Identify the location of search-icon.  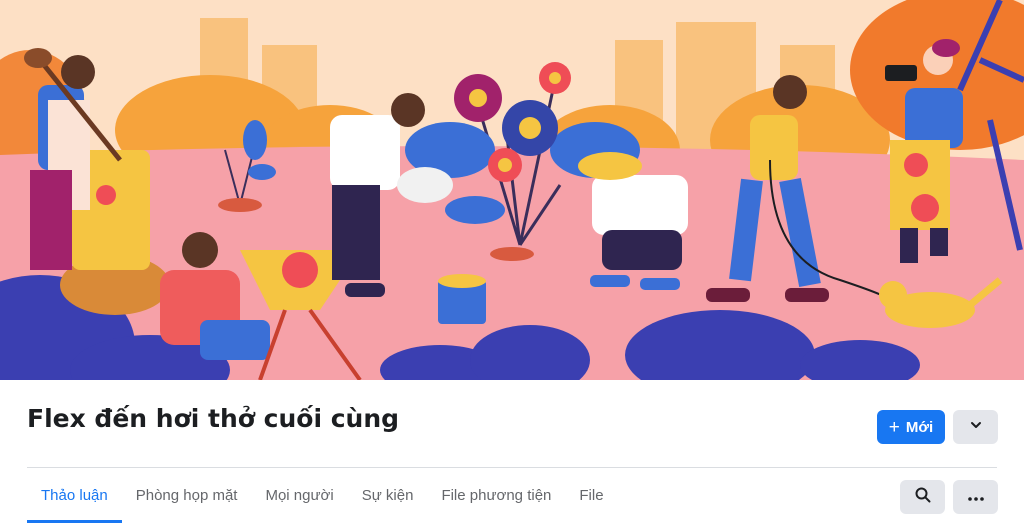
(923, 497).